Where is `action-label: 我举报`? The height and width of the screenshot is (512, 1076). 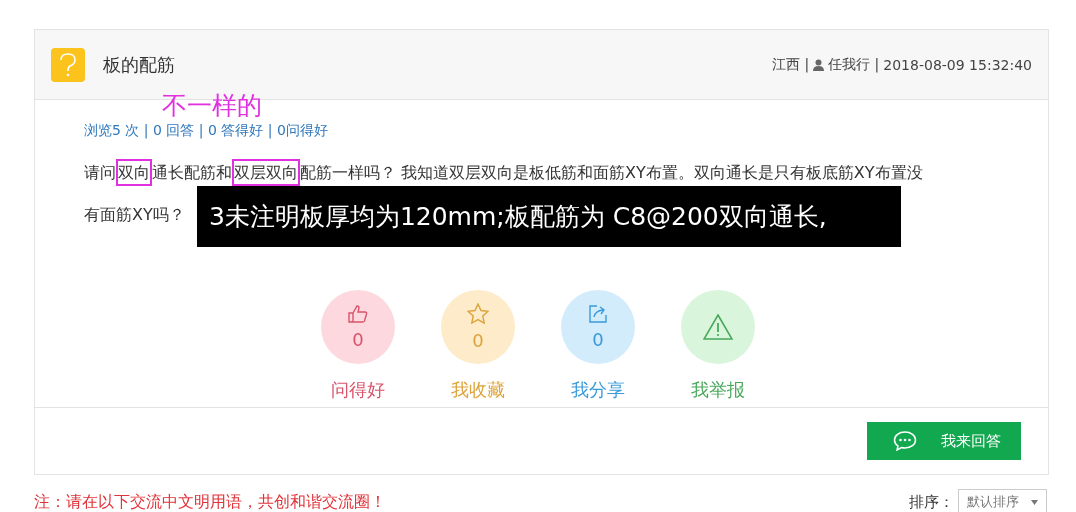 action-label: 我举报 is located at coordinates (718, 390).